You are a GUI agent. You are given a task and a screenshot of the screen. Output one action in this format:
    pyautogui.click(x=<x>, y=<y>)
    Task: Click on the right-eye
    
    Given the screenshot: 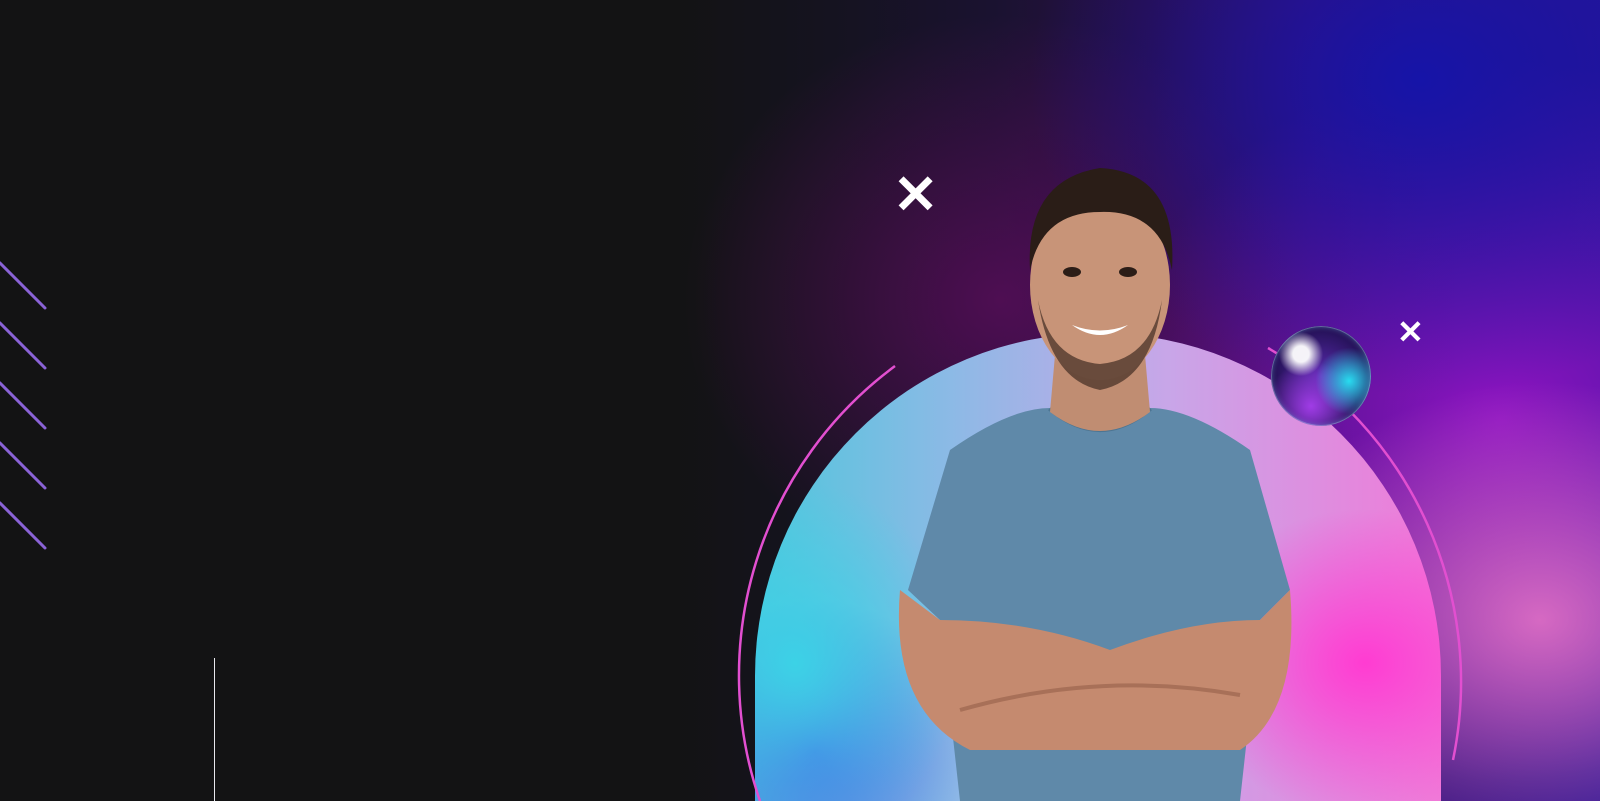 What is the action you would take?
    pyautogui.click(x=1128, y=272)
    